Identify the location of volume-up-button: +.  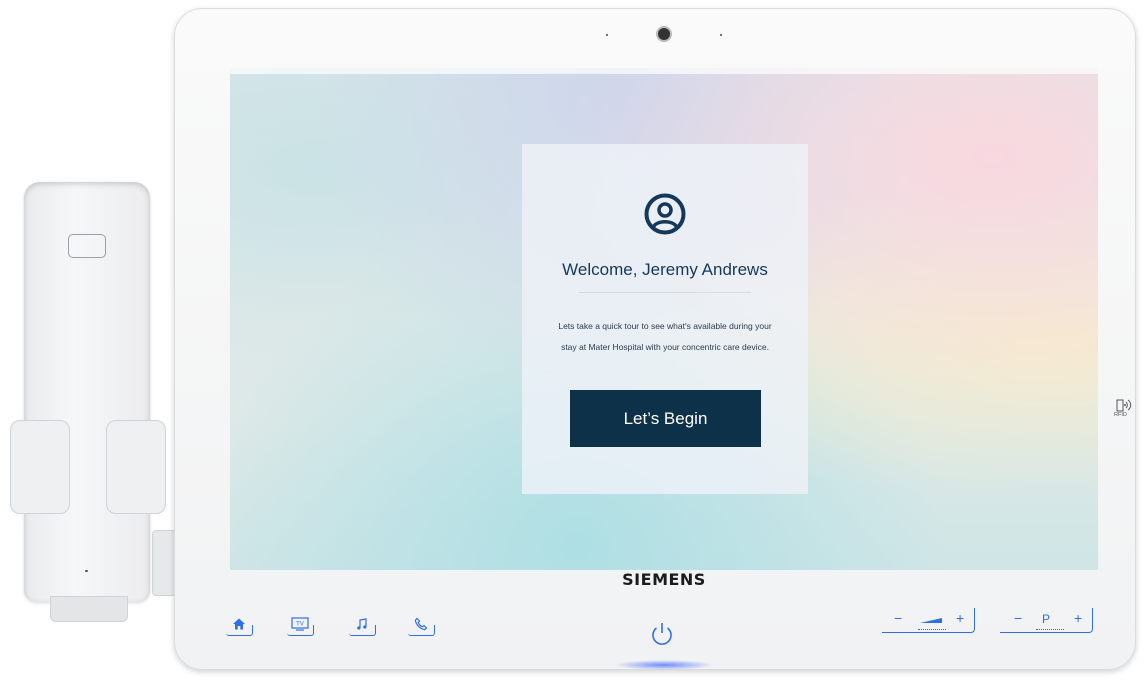
(960, 618).